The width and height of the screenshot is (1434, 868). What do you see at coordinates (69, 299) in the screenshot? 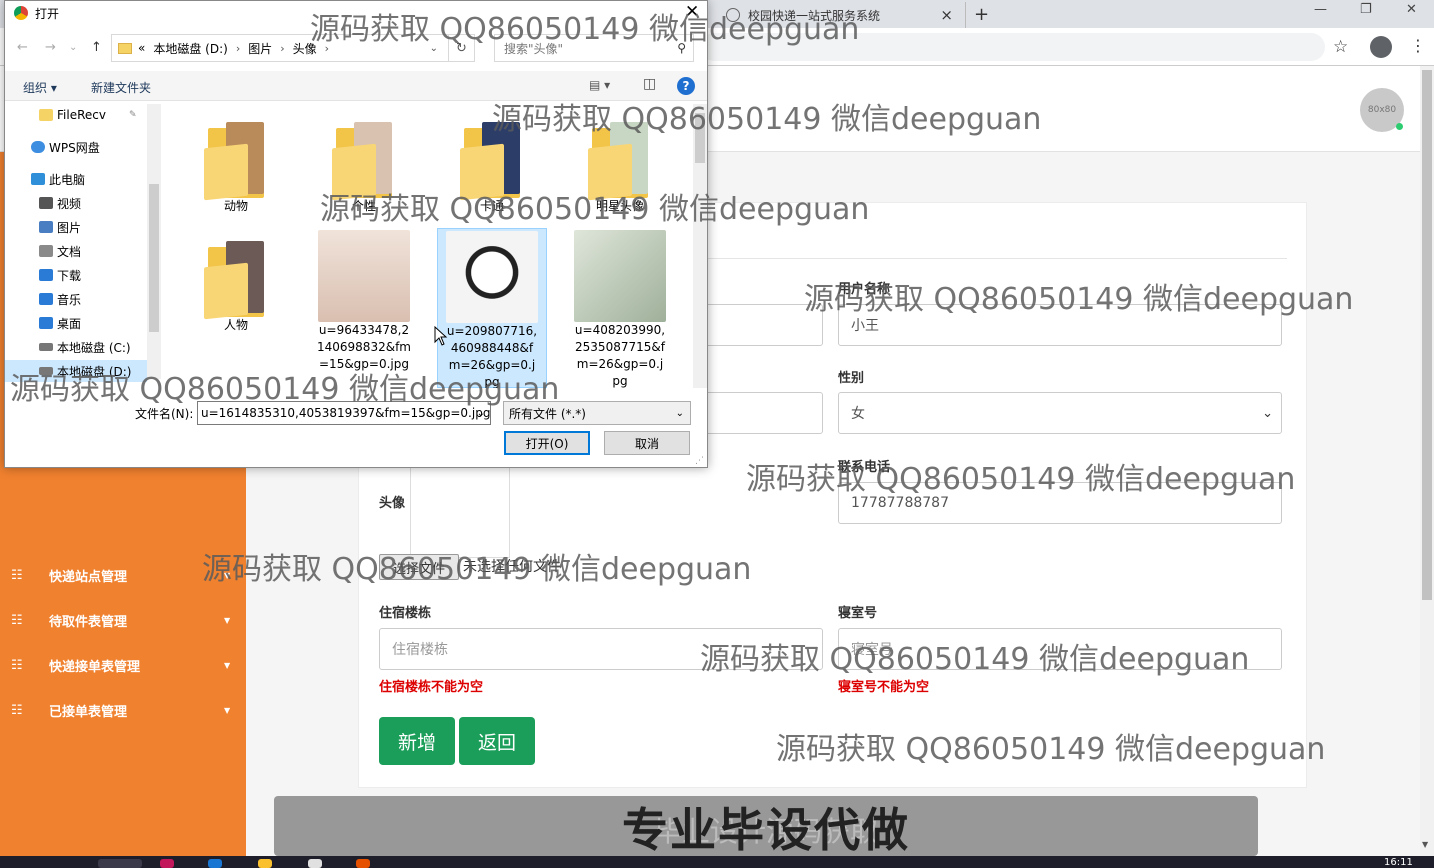
I see `nav-item-label: 音乐` at bounding box center [69, 299].